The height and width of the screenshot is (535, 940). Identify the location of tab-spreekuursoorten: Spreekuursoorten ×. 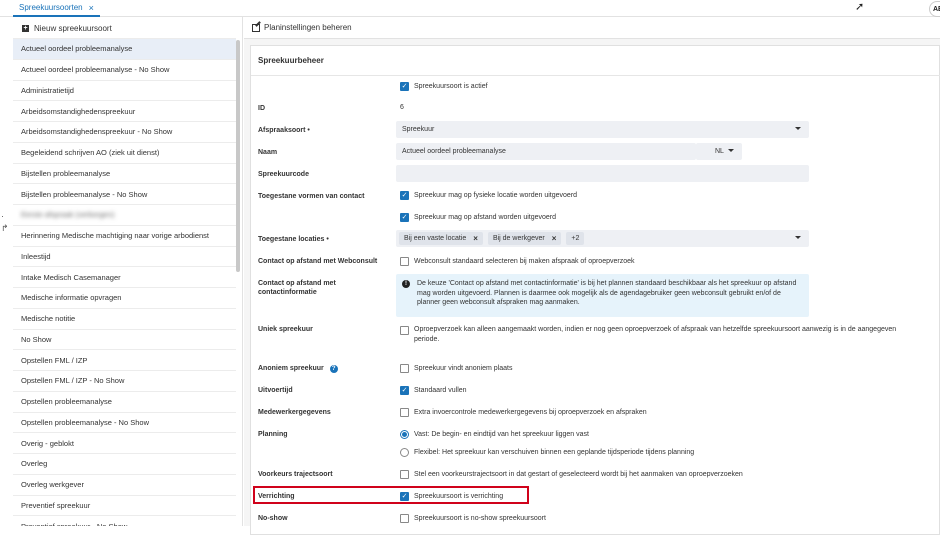
(56, 8).